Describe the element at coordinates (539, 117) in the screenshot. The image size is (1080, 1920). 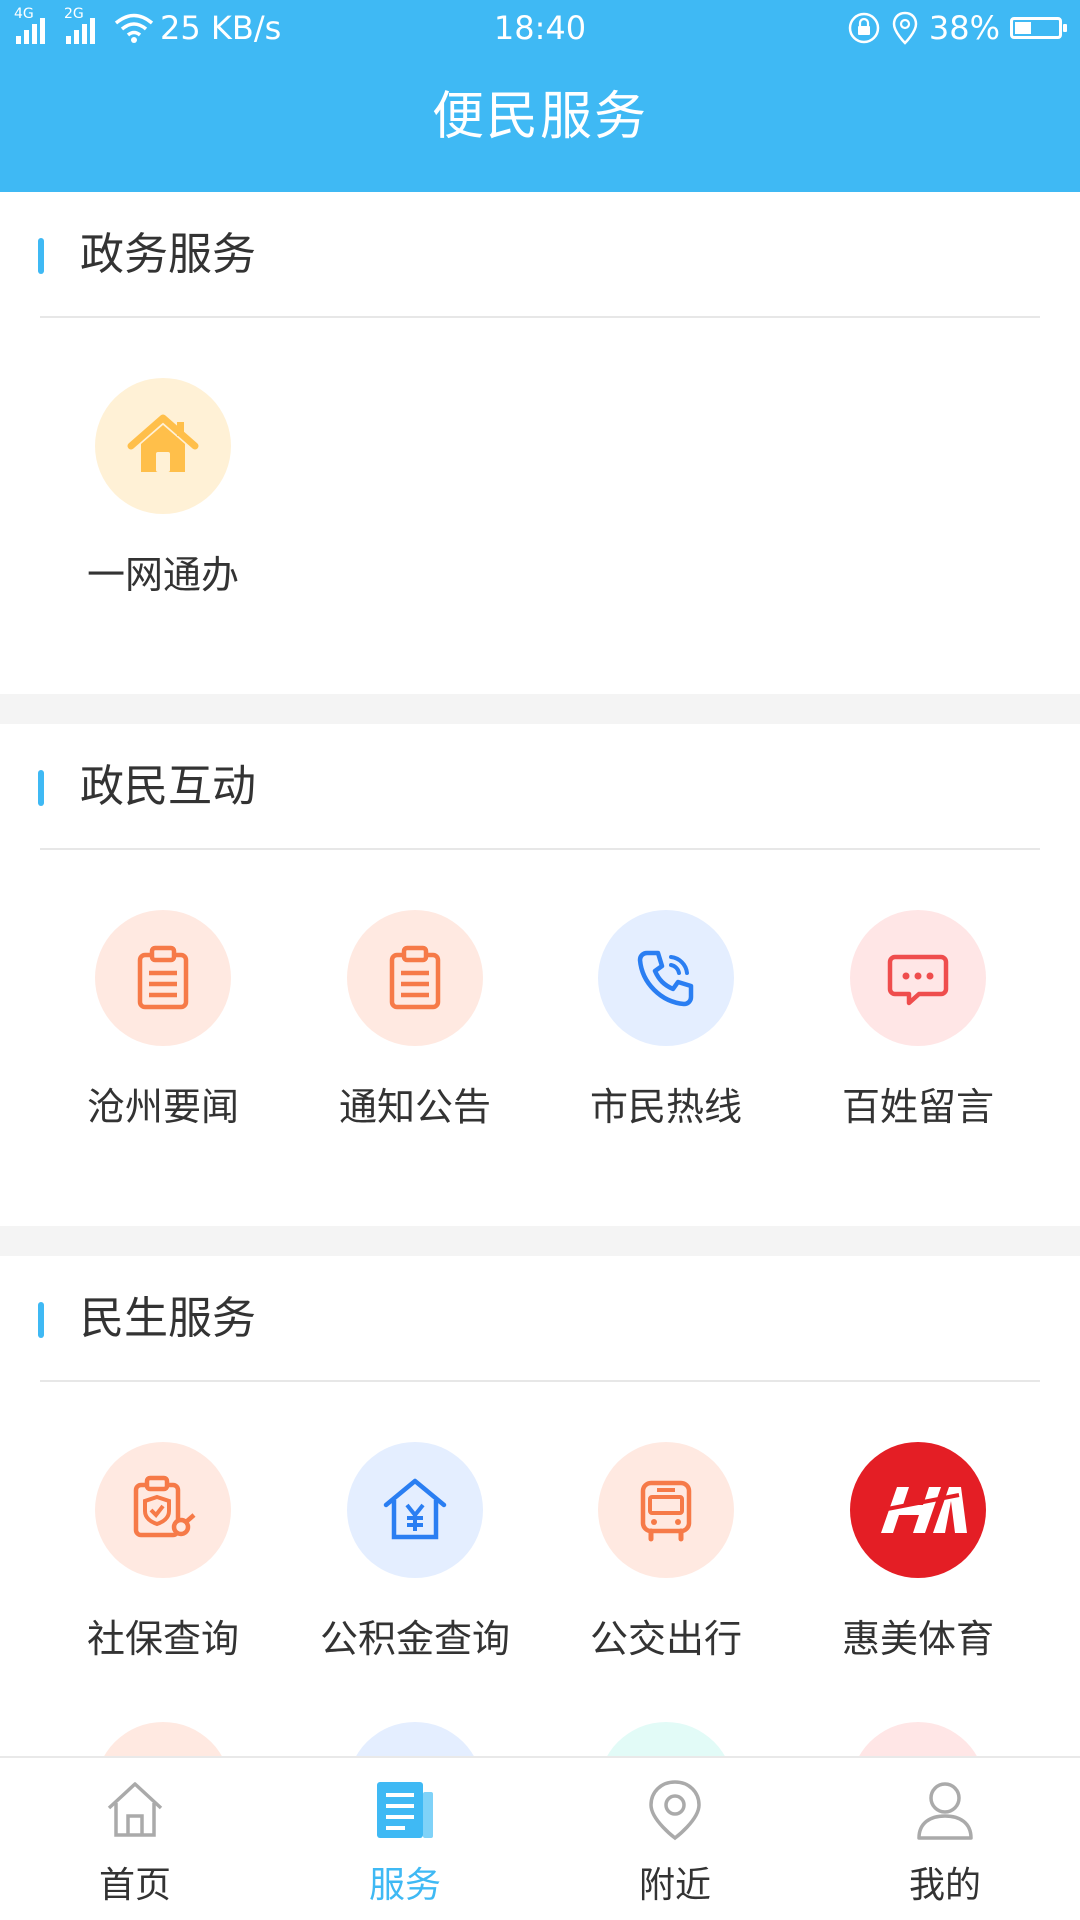
I see `page-title: 便民服务` at that location.